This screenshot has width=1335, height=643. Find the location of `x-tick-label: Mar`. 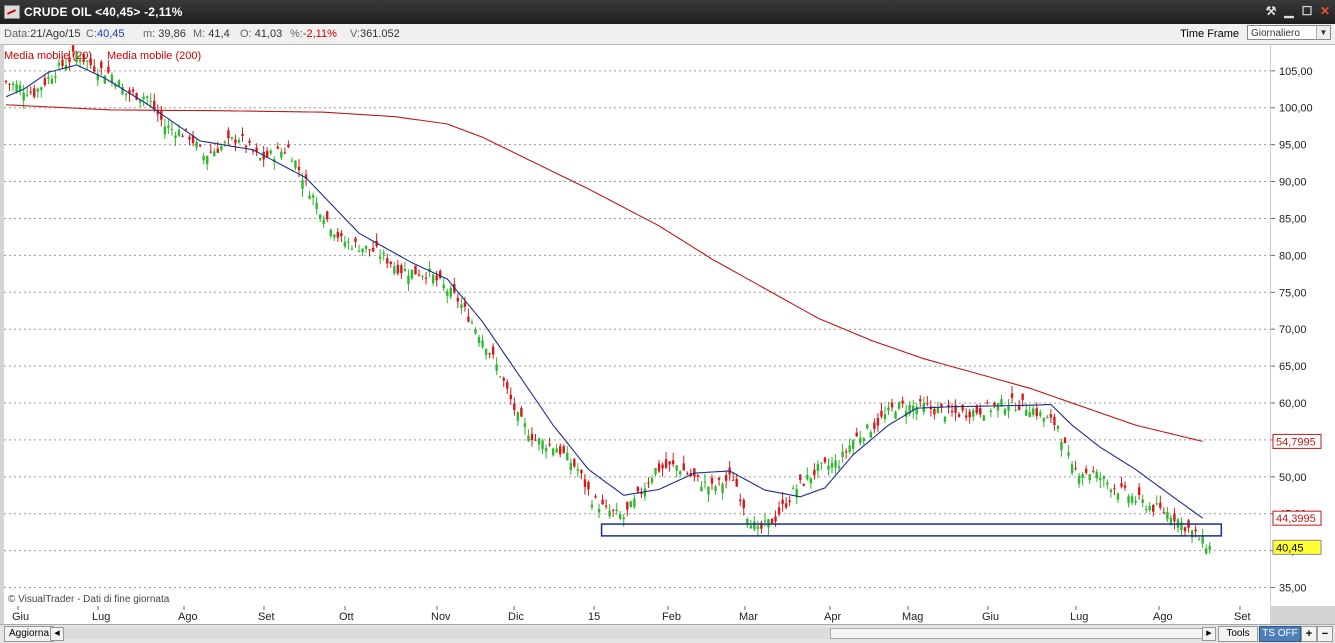

x-tick-label: Mar is located at coordinates (748, 617).